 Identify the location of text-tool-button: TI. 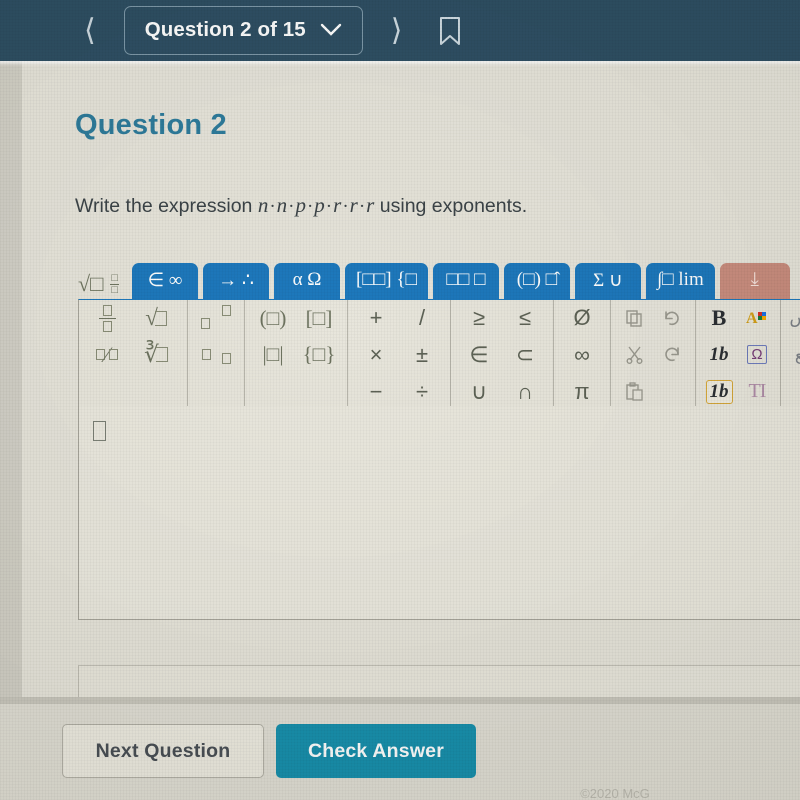
(757, 392).